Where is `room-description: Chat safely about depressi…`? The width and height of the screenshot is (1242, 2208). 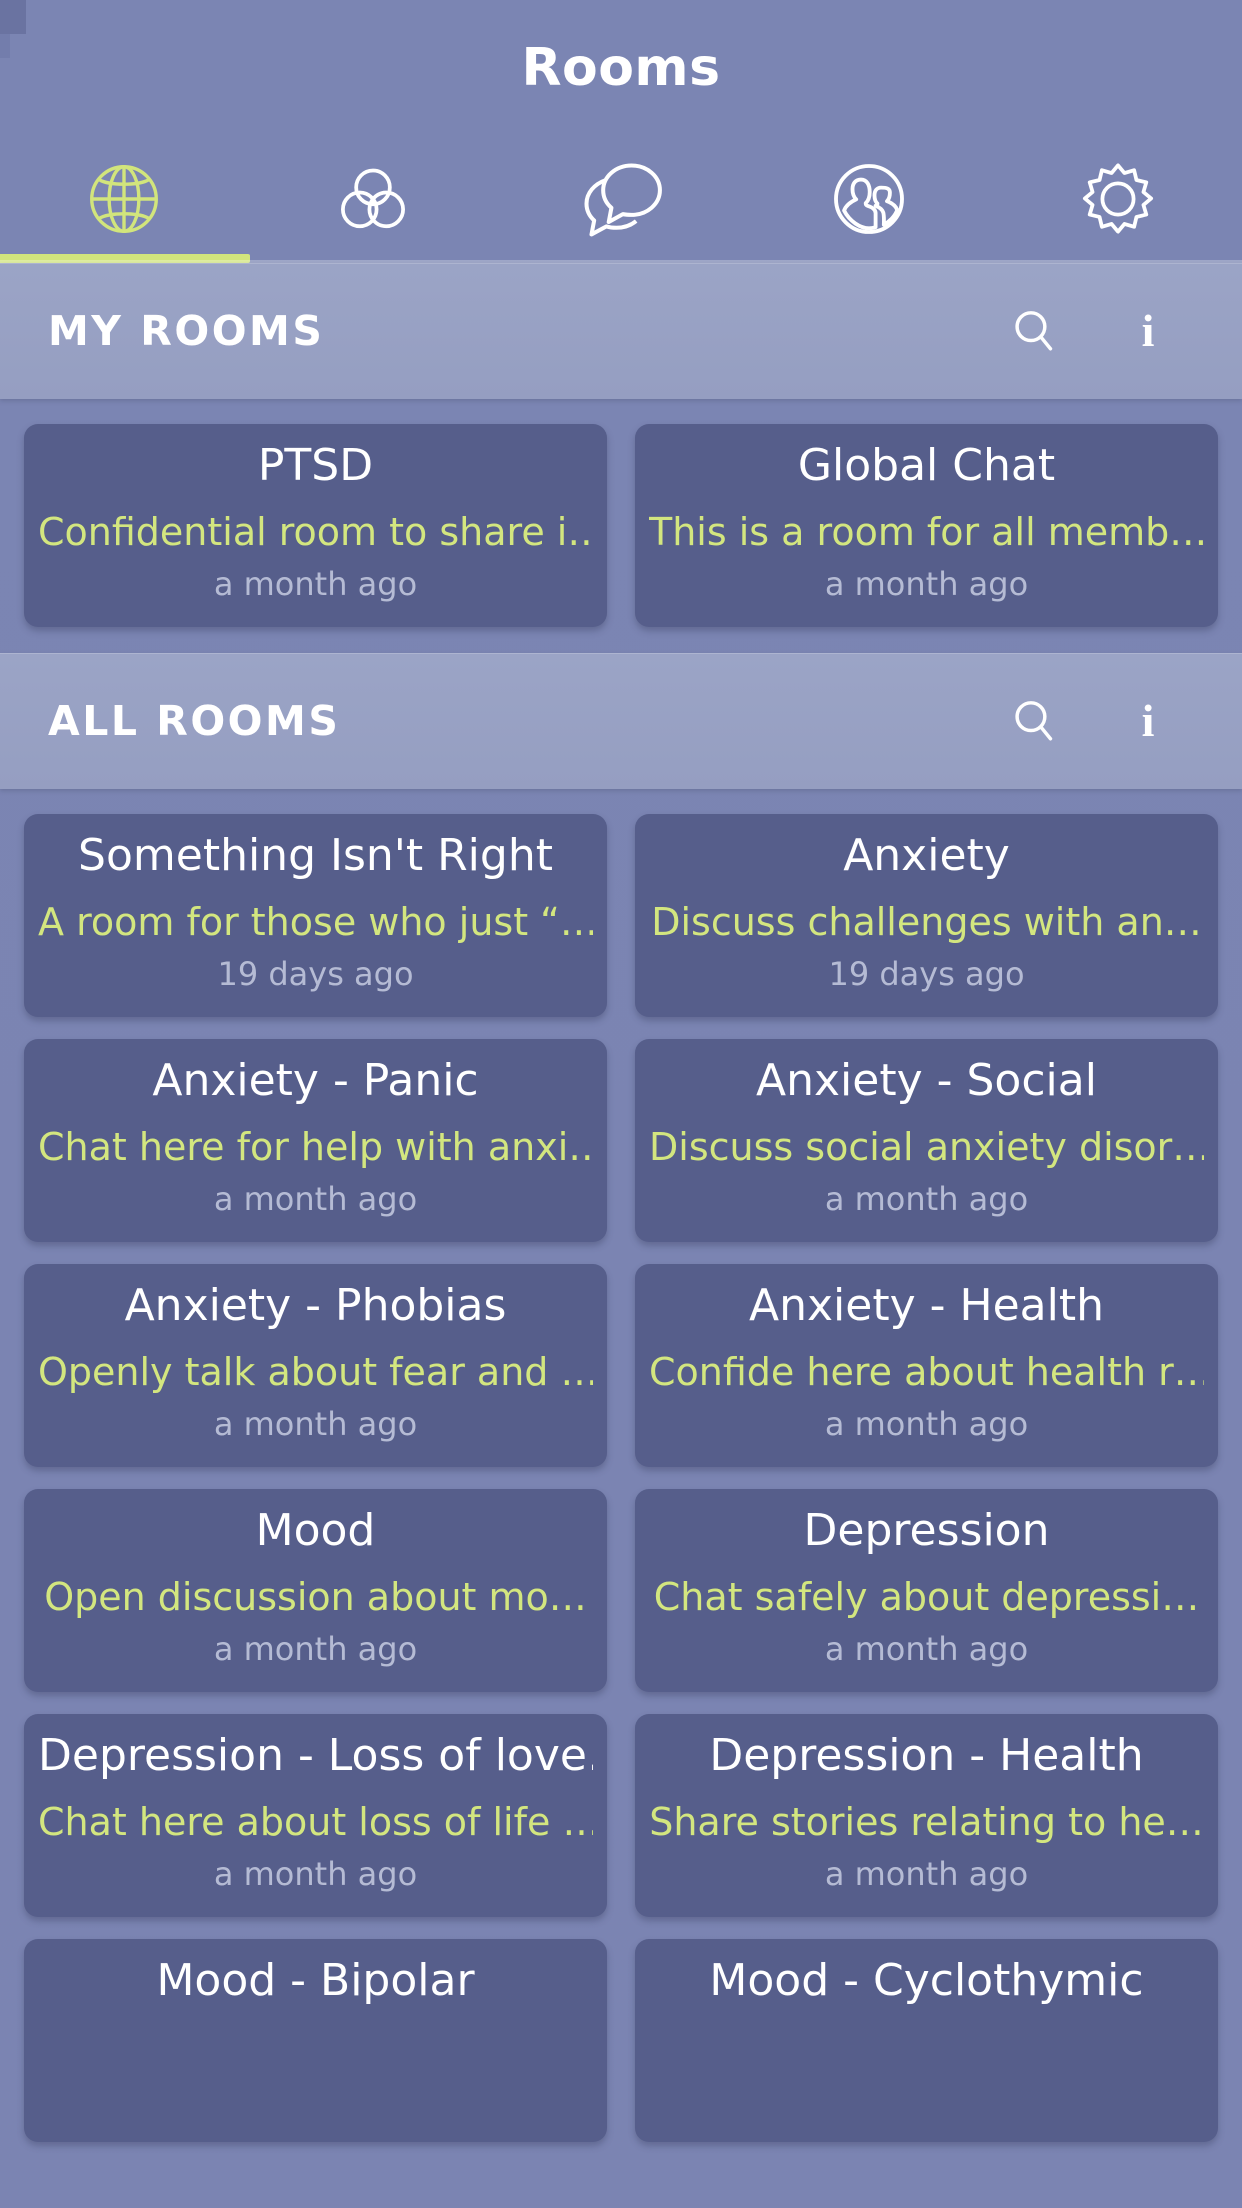
room-description: Chat safely about depressi… is located at coordinates (926, 1597).